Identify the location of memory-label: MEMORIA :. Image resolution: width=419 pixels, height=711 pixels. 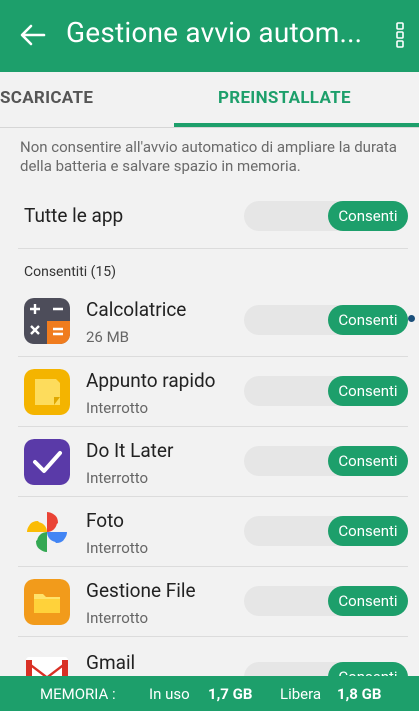
(78, 694).